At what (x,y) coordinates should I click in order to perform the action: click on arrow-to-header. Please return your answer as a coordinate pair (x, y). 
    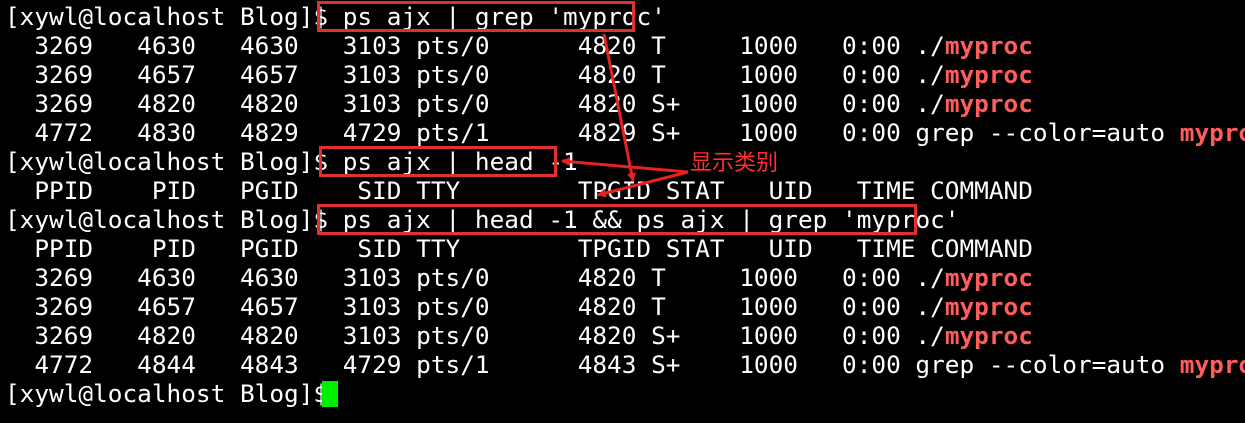
    Looking at the image, I should click on (643, 184).